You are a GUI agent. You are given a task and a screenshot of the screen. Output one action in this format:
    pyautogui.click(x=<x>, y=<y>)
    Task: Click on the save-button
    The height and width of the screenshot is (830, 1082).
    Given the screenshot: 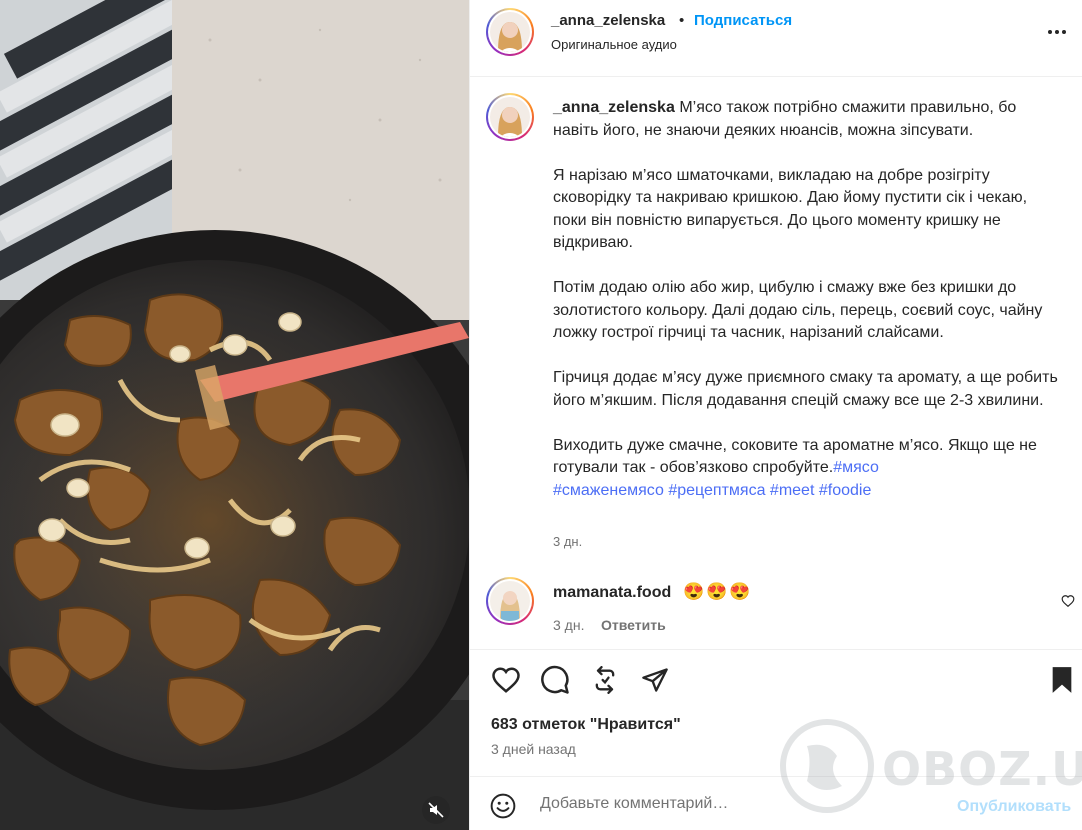 What is the action you would take?
    pyautogui.click(x=1062, y=680)
    